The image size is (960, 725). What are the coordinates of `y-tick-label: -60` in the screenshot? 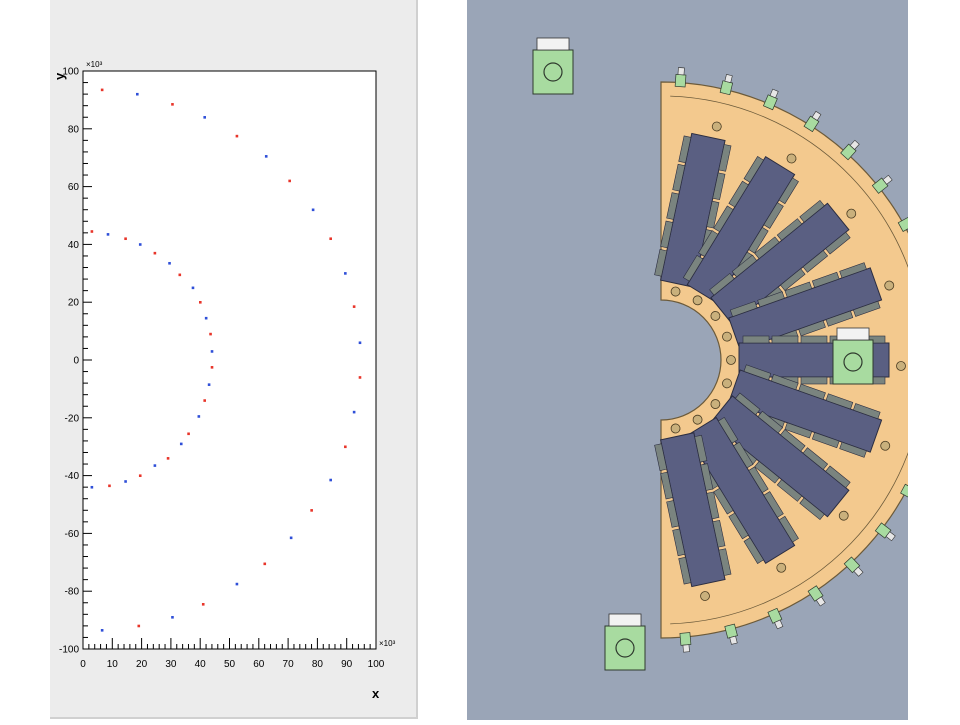 It's located at (72, 534).